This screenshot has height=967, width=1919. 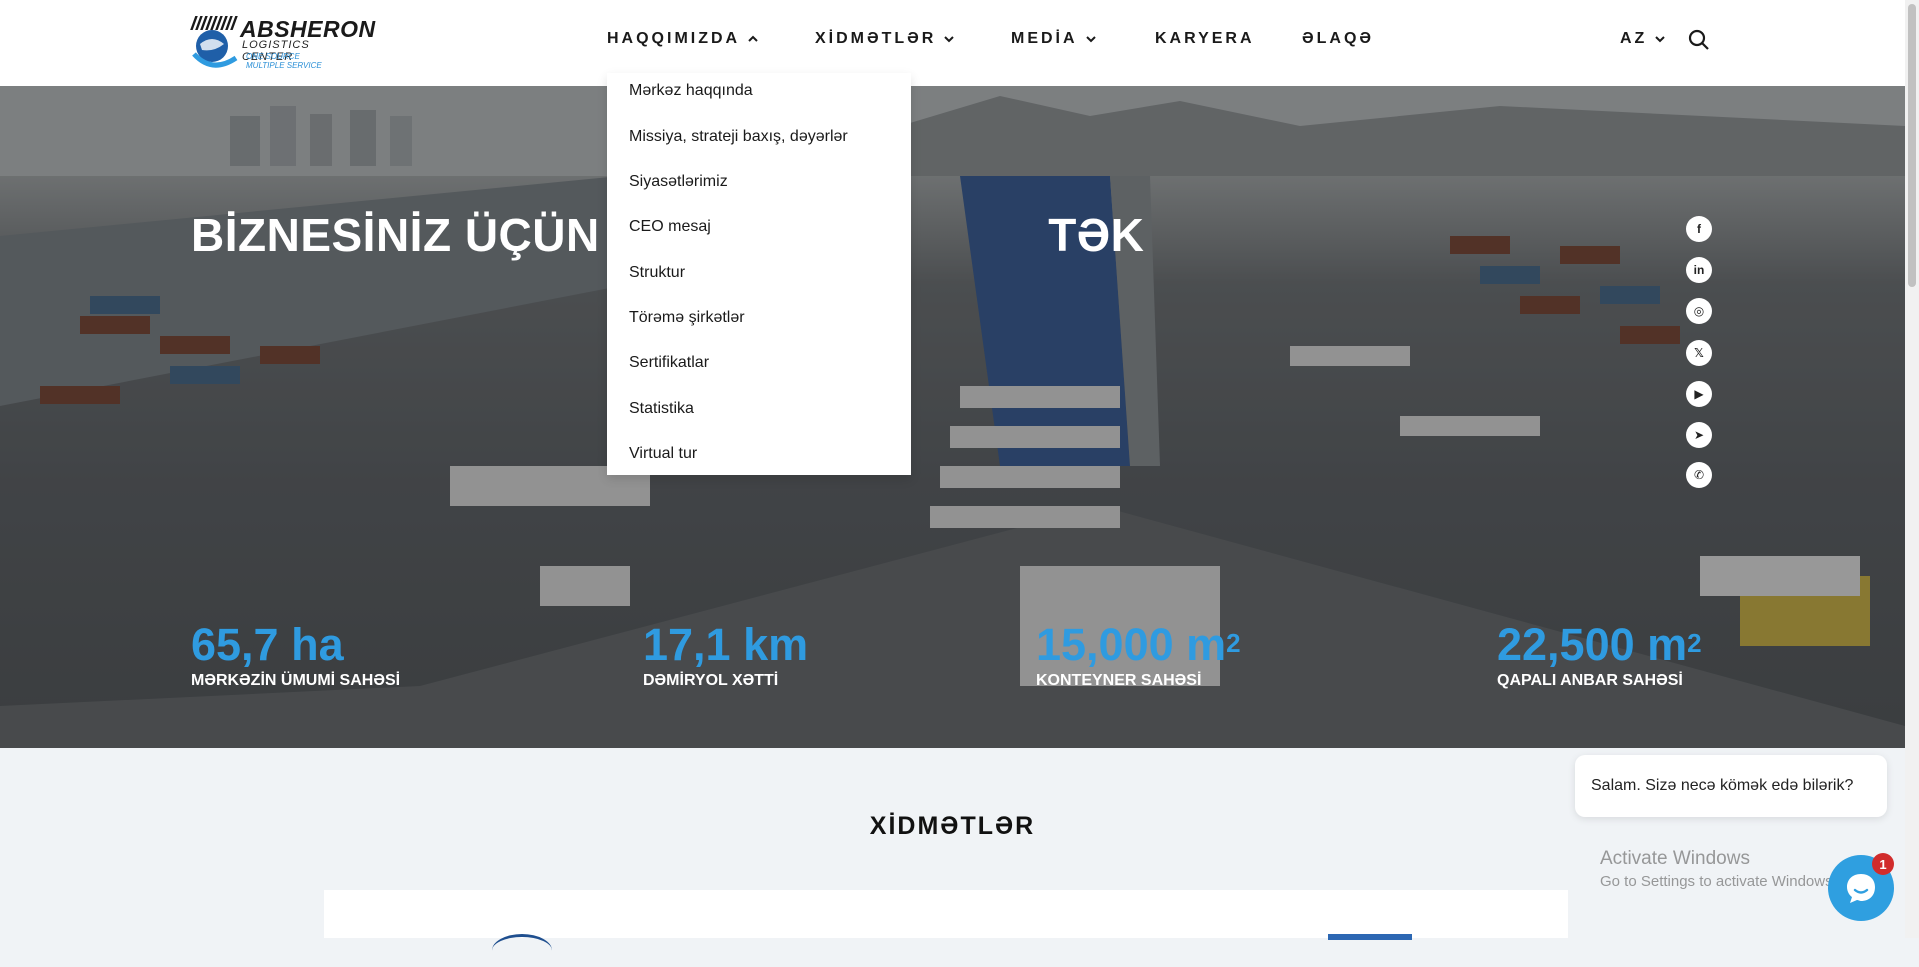 I want to click on logo-tagline-1: ONE SOURCE, so click(x=273, y=56).